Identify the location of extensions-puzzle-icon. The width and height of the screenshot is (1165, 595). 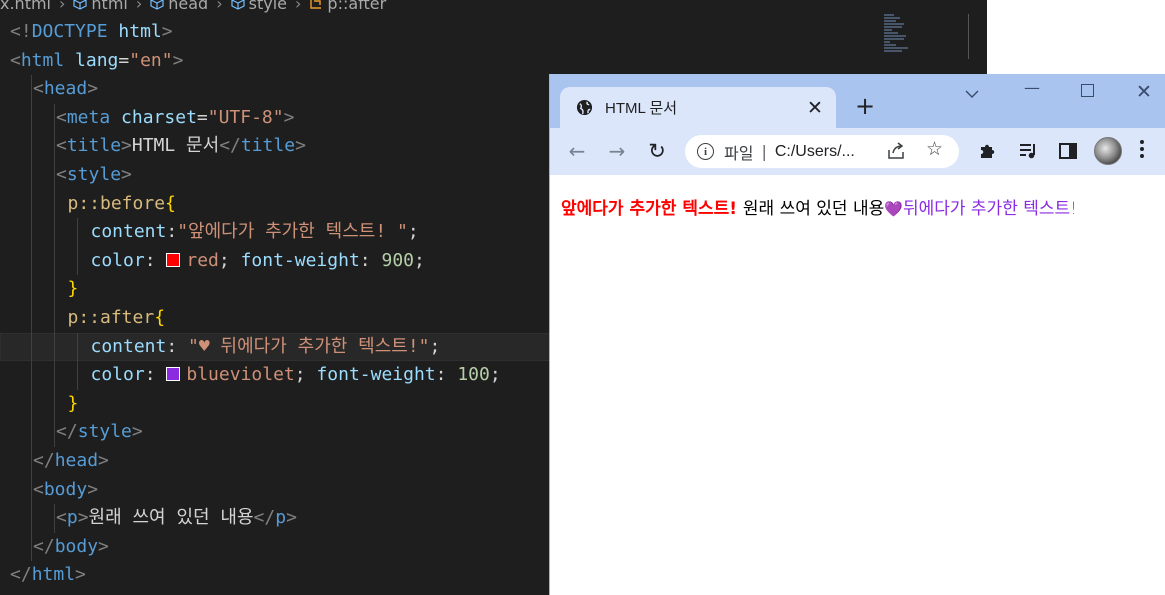
(988, 151).